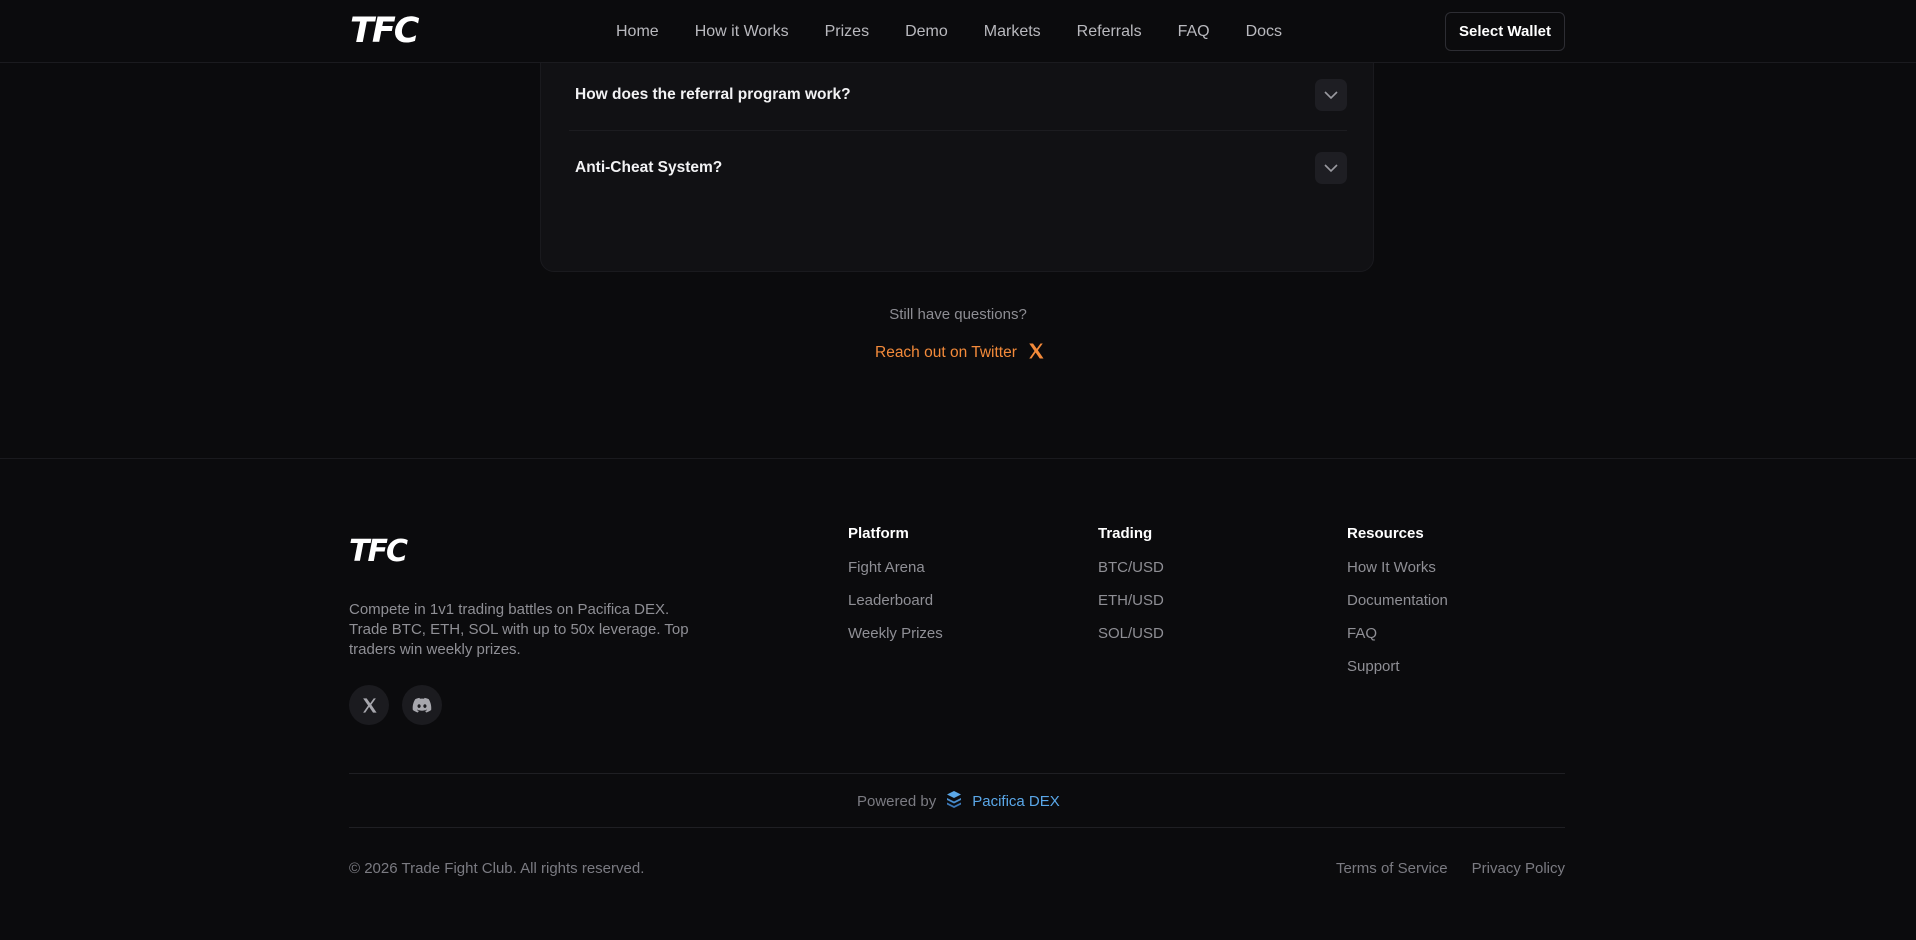 This screenshot has height=940, width=1916. I want to click on footer-column-title: Platform, so click(878, 533).